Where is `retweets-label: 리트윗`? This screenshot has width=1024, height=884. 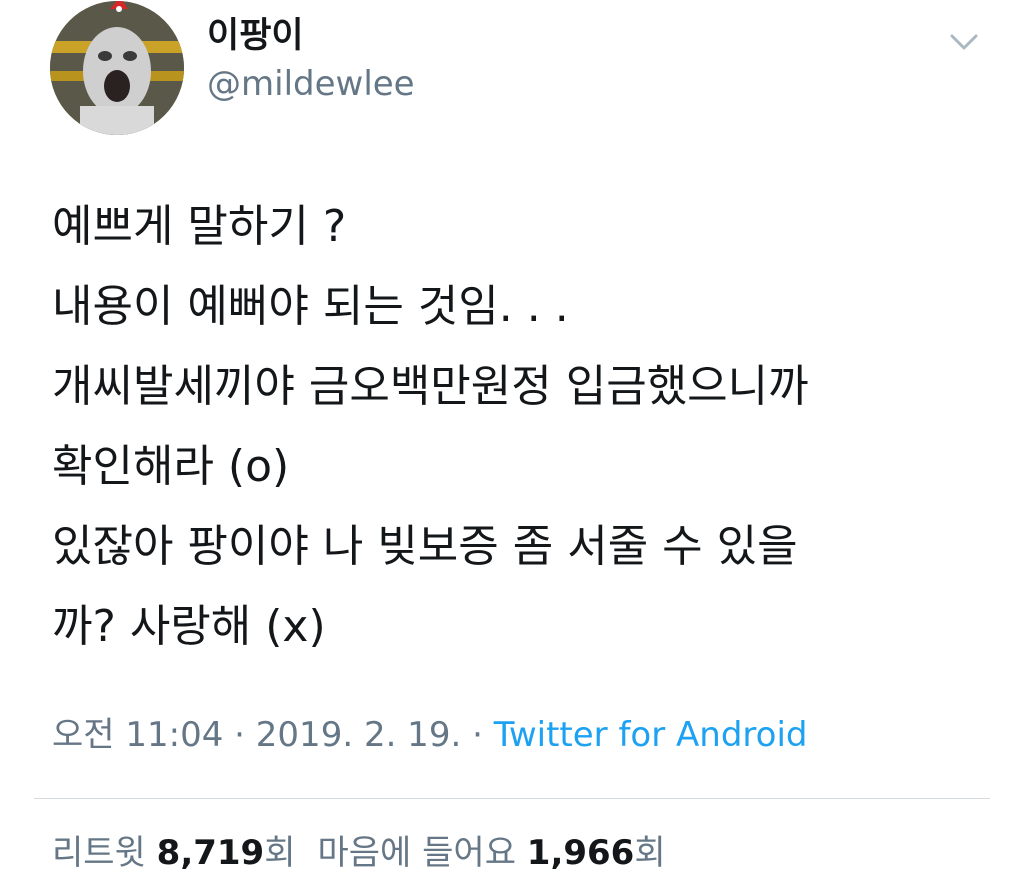
retweets-label: 리트윗 is located at coordinates (104, 853).